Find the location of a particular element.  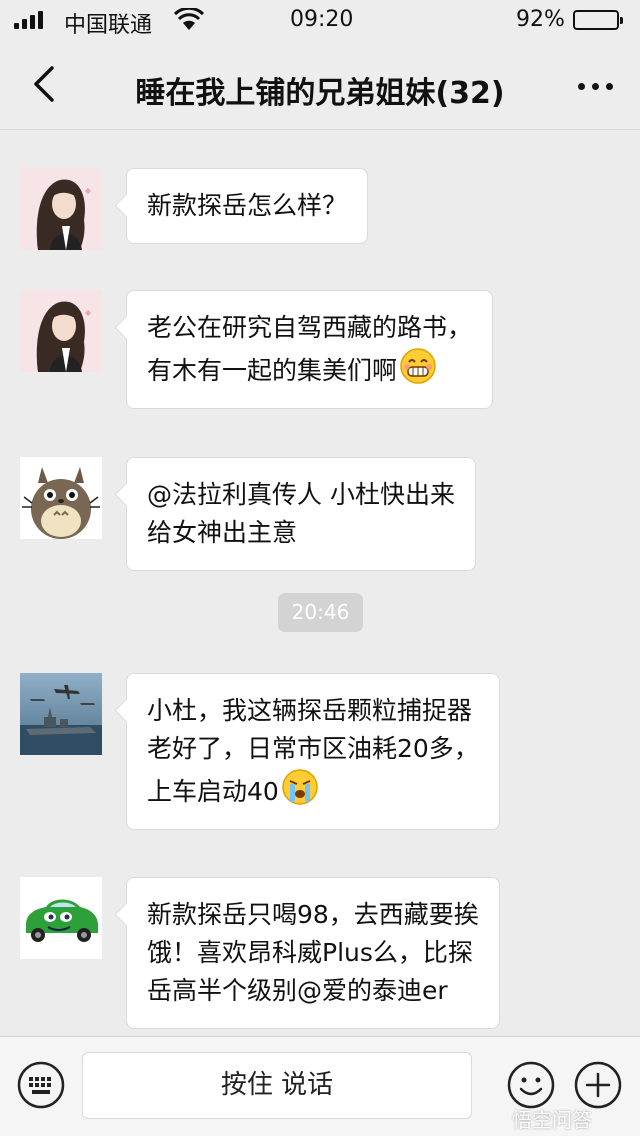

warship-avatar is located at coordinates (61, 714).